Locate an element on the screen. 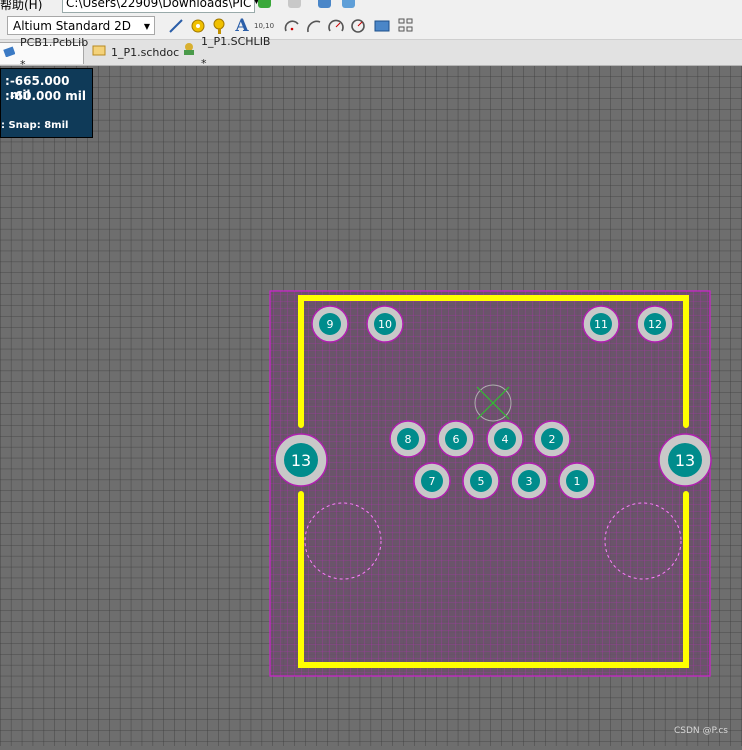  pad-label: 12 is located at coordinates (655, 324).